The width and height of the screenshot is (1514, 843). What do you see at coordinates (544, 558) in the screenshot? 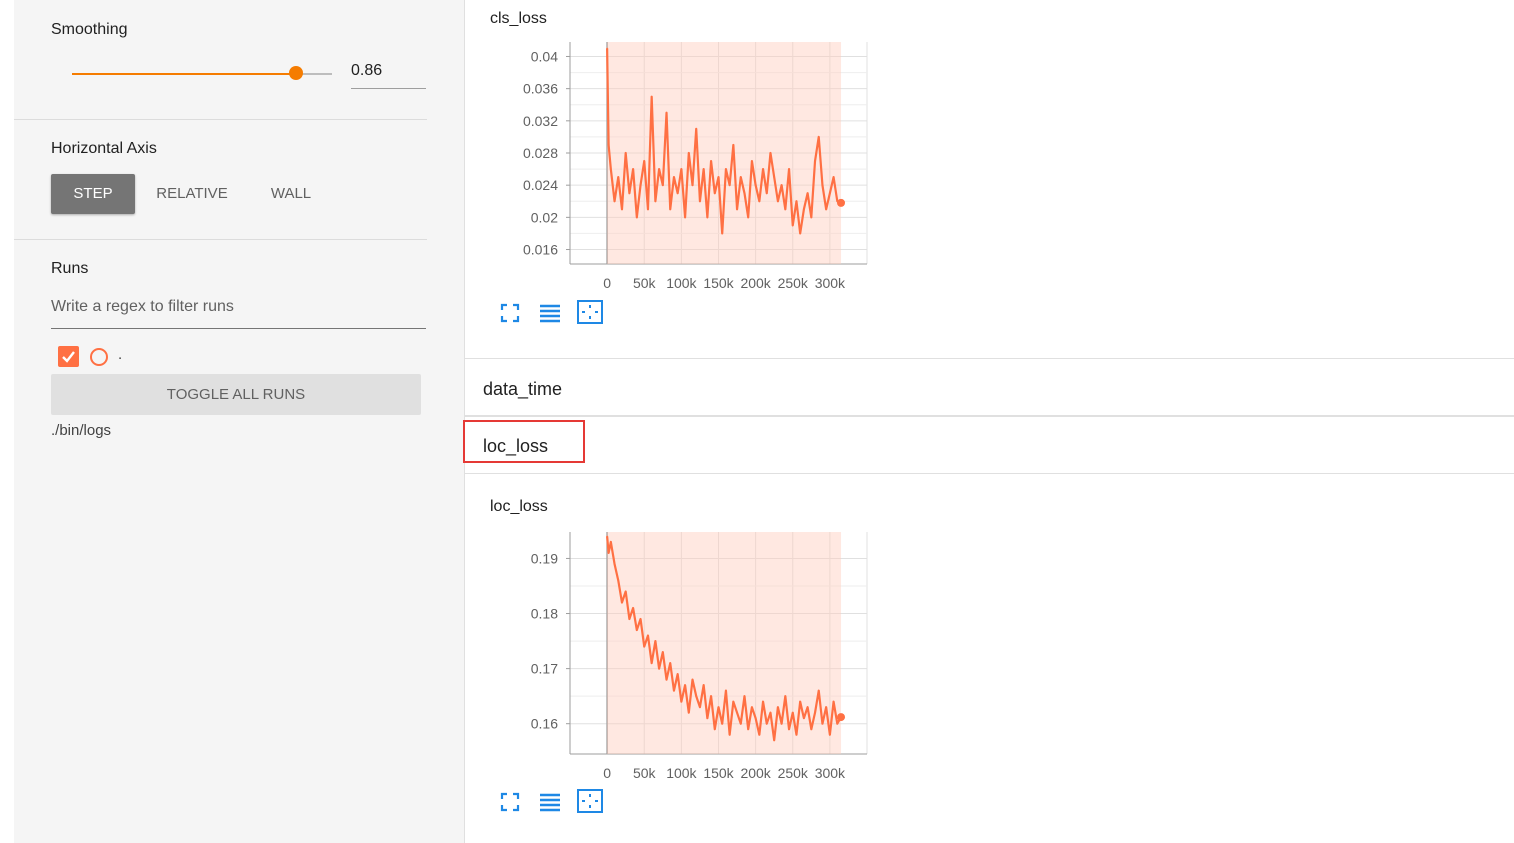
I see `y-tick-label: 0.19` at bounding box center [544, 558].